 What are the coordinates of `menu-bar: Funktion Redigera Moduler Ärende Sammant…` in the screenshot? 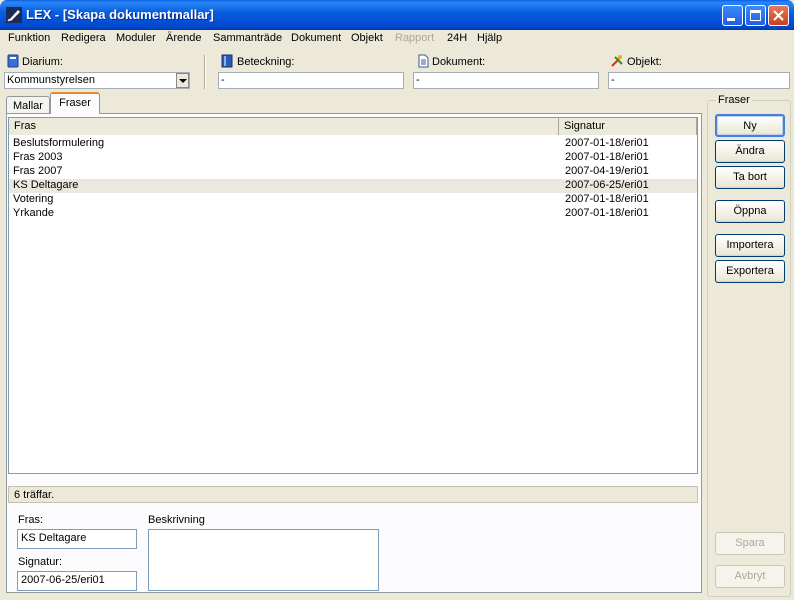 It's located at (397, 39).